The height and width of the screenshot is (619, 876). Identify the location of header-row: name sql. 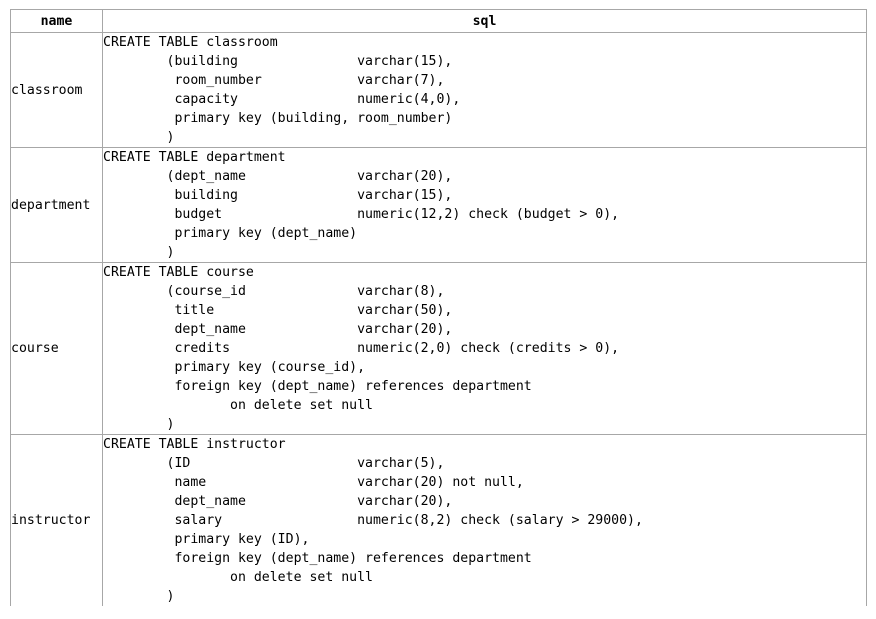
(438, 21).